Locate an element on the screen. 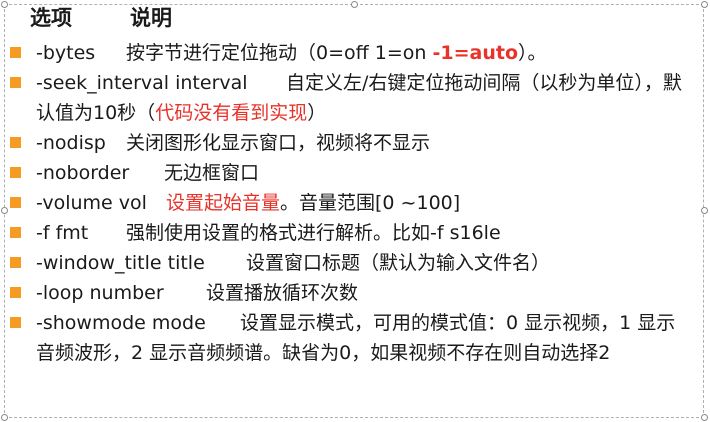 Image resolution: width=710 pixels, height=422 pixels. option-description: 设置起始音量。音量范围[0 ~100] is located at coordinates (313, 203).